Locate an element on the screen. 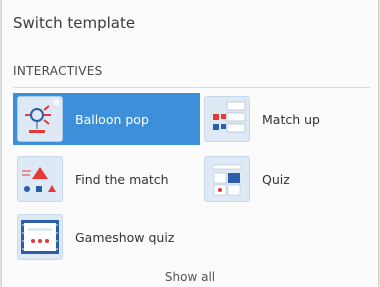  template-item-match-up: Match up is located at coordinates (285, 119).